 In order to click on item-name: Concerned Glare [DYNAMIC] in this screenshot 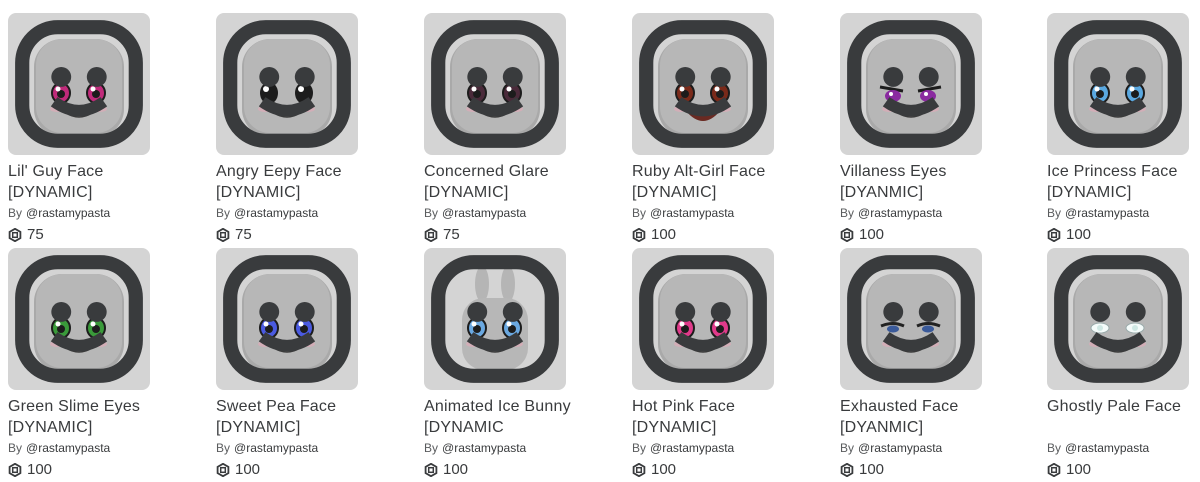, I will do `click(499, 182)`.